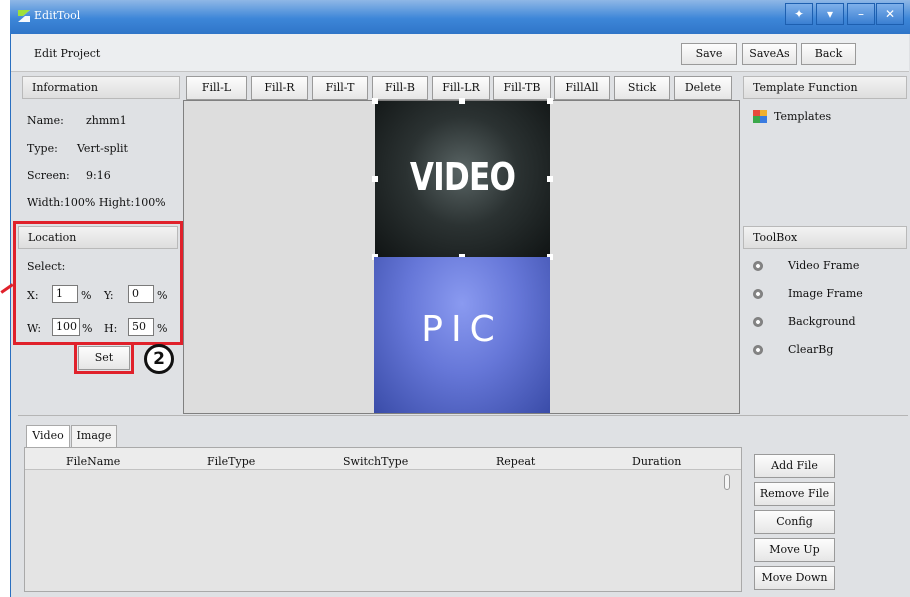 This screenshot has width=910, height=597. I want to click on information-header: Information, so click(101, 87).